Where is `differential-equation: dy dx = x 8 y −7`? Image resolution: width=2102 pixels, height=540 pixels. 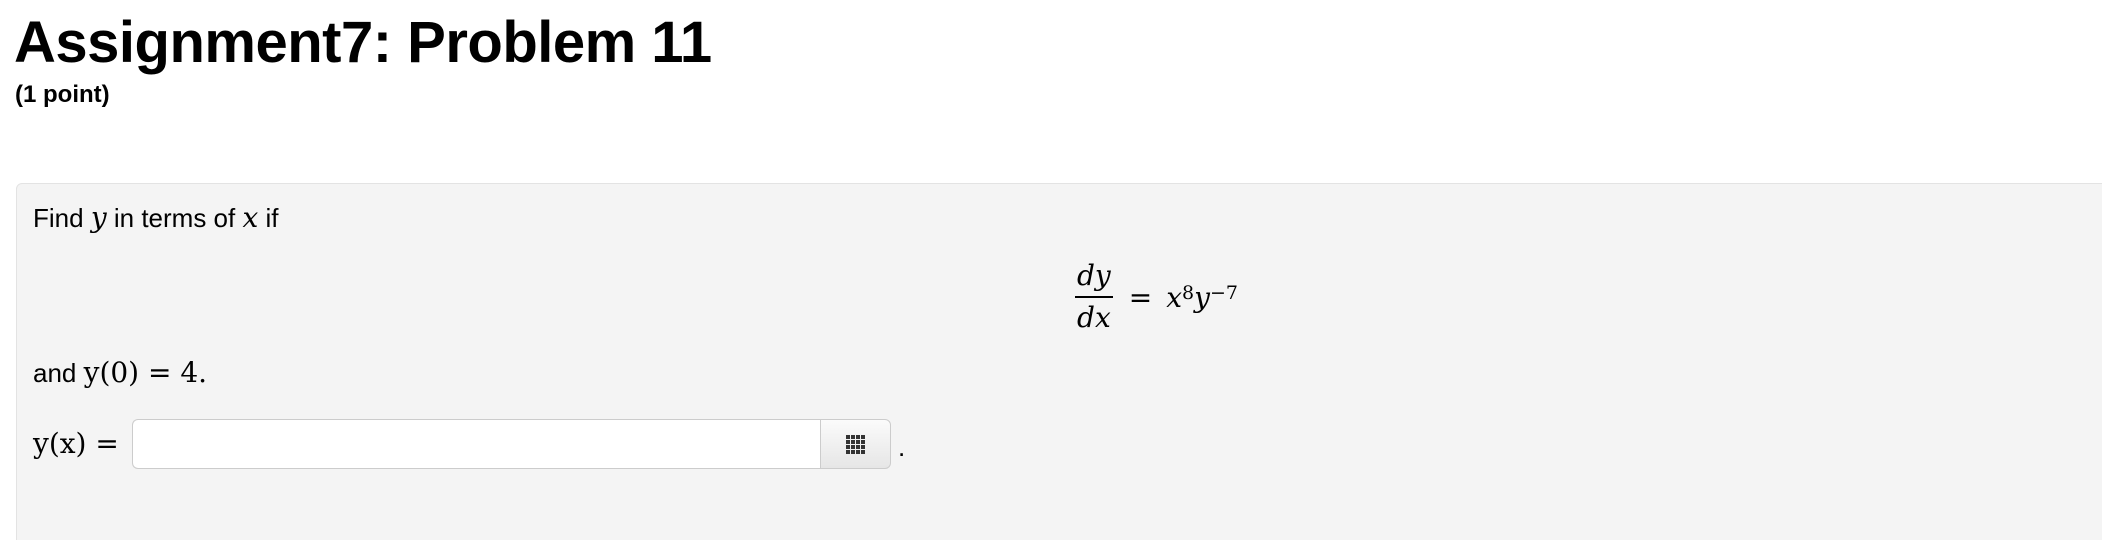
differential-equation: dy dx = x 8 y −7 is located at coordinates (1155, 297).